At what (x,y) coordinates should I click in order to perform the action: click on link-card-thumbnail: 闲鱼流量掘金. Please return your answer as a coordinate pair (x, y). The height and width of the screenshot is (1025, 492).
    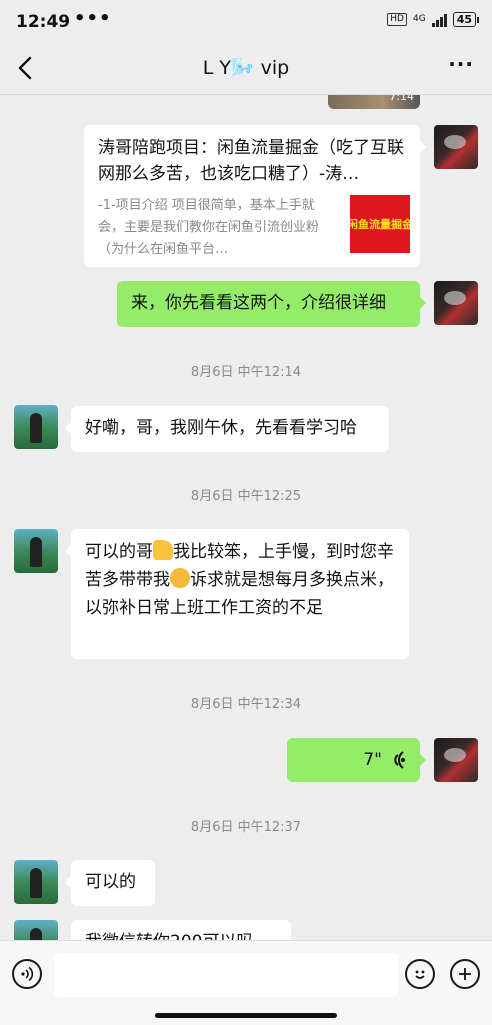
    Looking at the image, I should click on (380, 224).